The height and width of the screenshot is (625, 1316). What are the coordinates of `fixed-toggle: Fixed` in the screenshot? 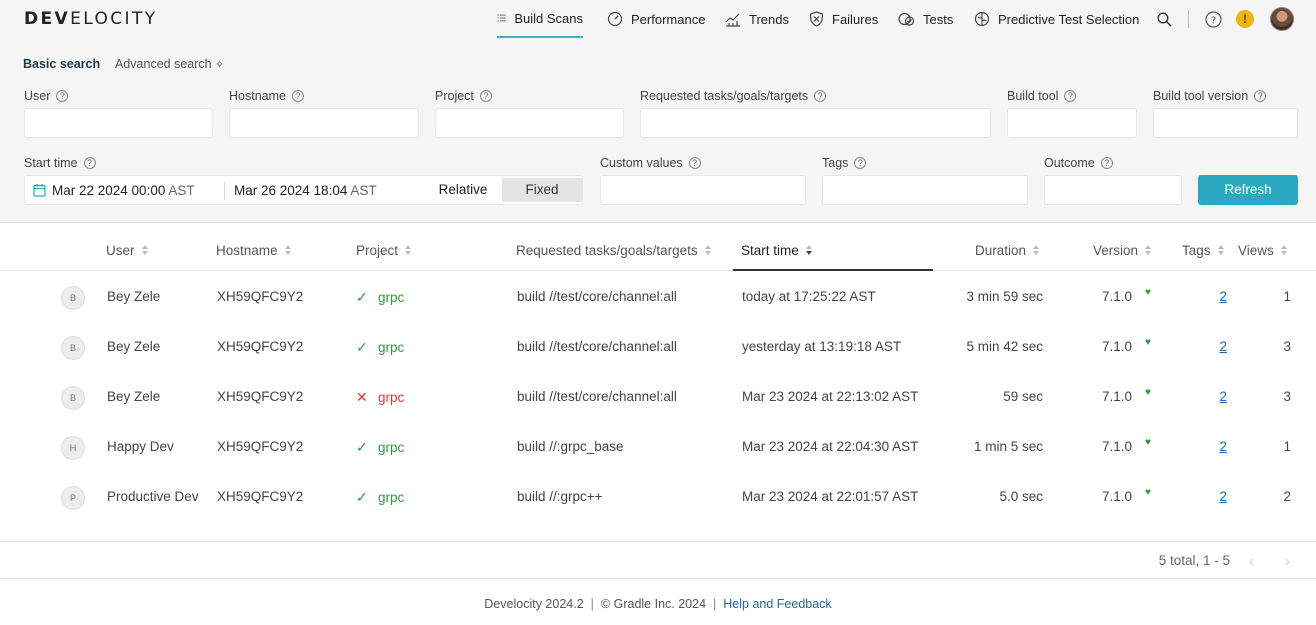 It's located at (542, 190).